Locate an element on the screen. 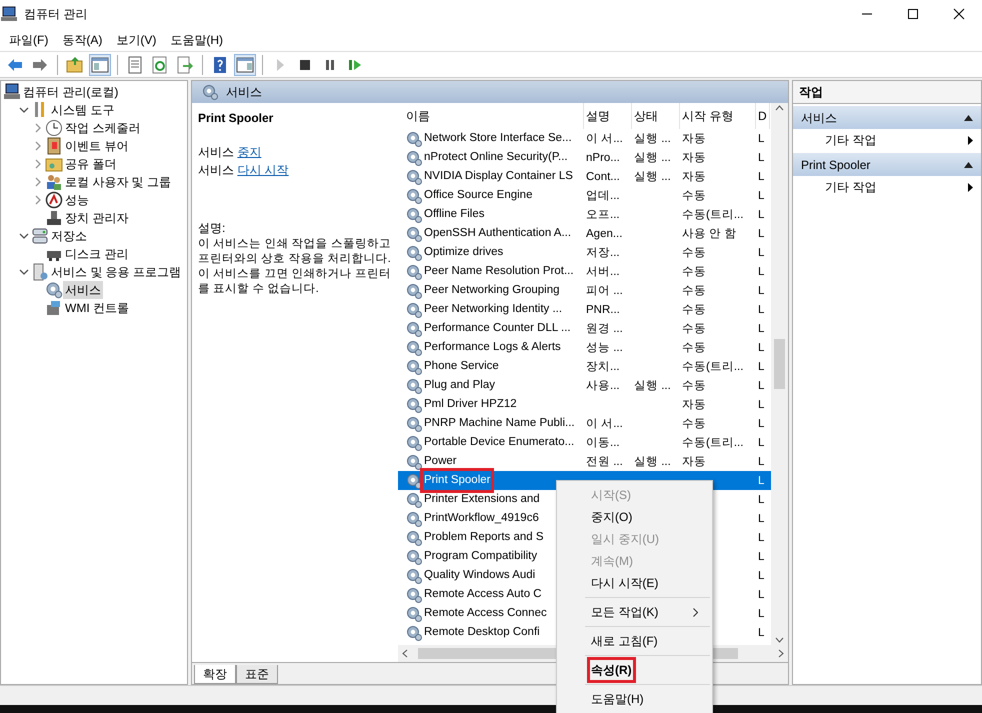  panel-title: 서비스 is located at coordinates (244, 92).